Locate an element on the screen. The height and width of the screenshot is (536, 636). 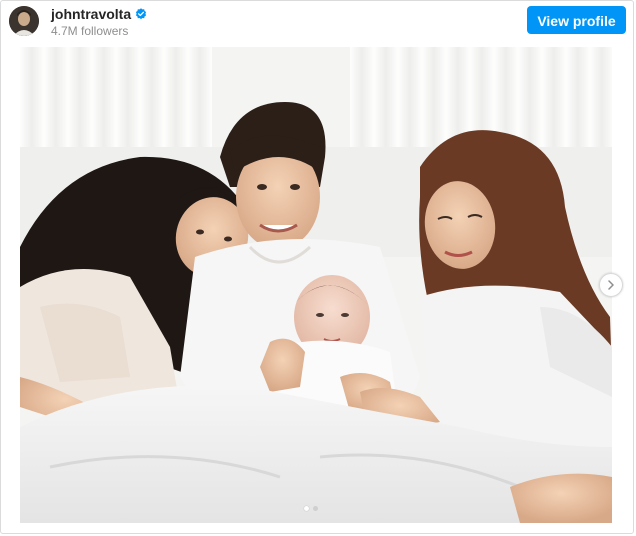
follower-count: 4.7M followers is located at coordinates (90, 31).